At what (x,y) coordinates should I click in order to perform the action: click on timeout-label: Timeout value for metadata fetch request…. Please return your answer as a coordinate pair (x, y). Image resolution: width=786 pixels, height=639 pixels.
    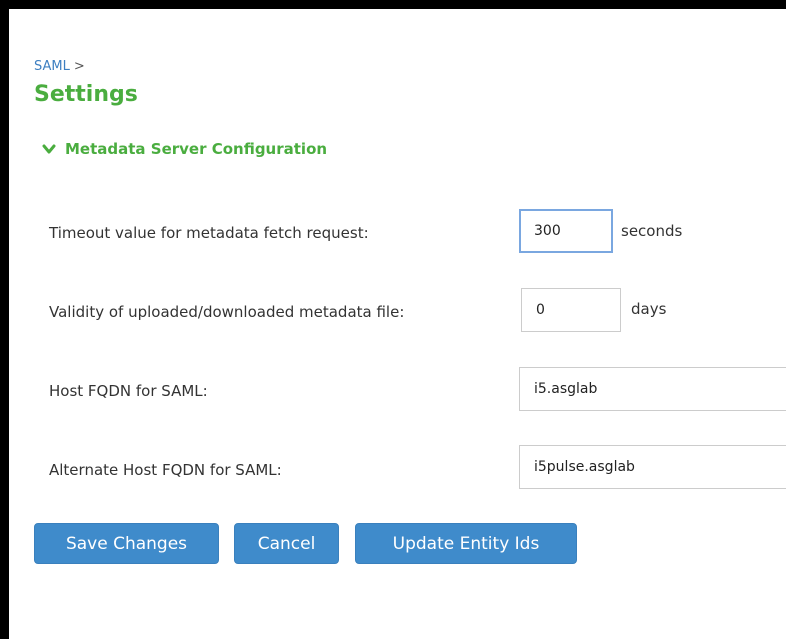
    Looking at the image, I should click on (209, 233).